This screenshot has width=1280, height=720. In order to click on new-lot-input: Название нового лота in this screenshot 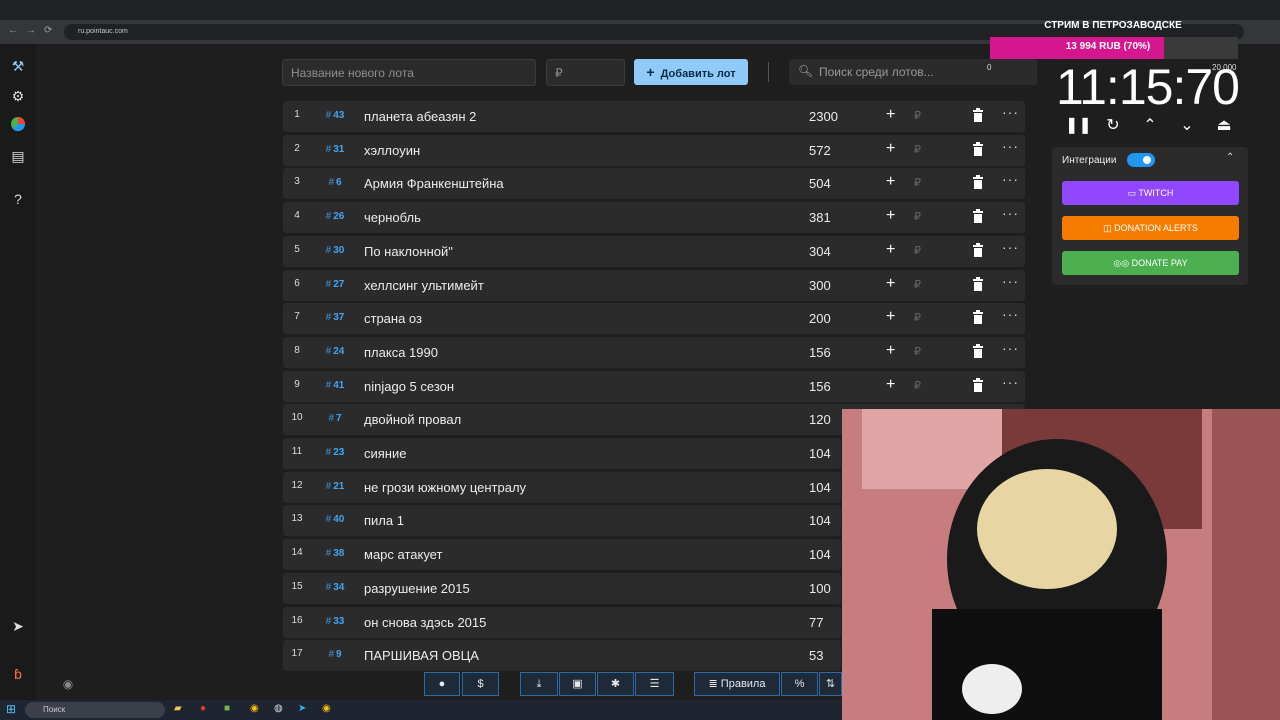, I will do `click(409, 72)`.